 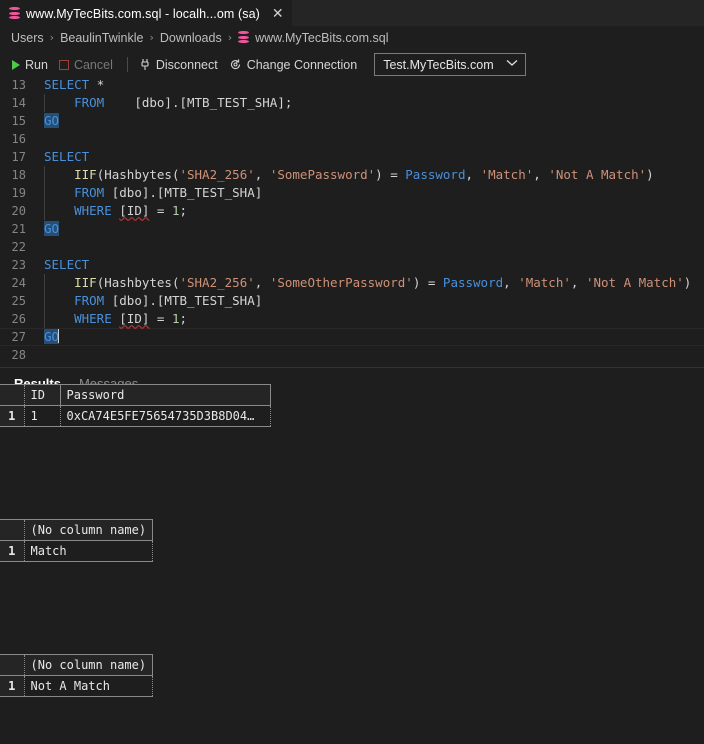 What do you see at coordinates (93, 64) in the screenshot?
I see `cancel-button-label: Cancel` at bounding box center [93, 64].